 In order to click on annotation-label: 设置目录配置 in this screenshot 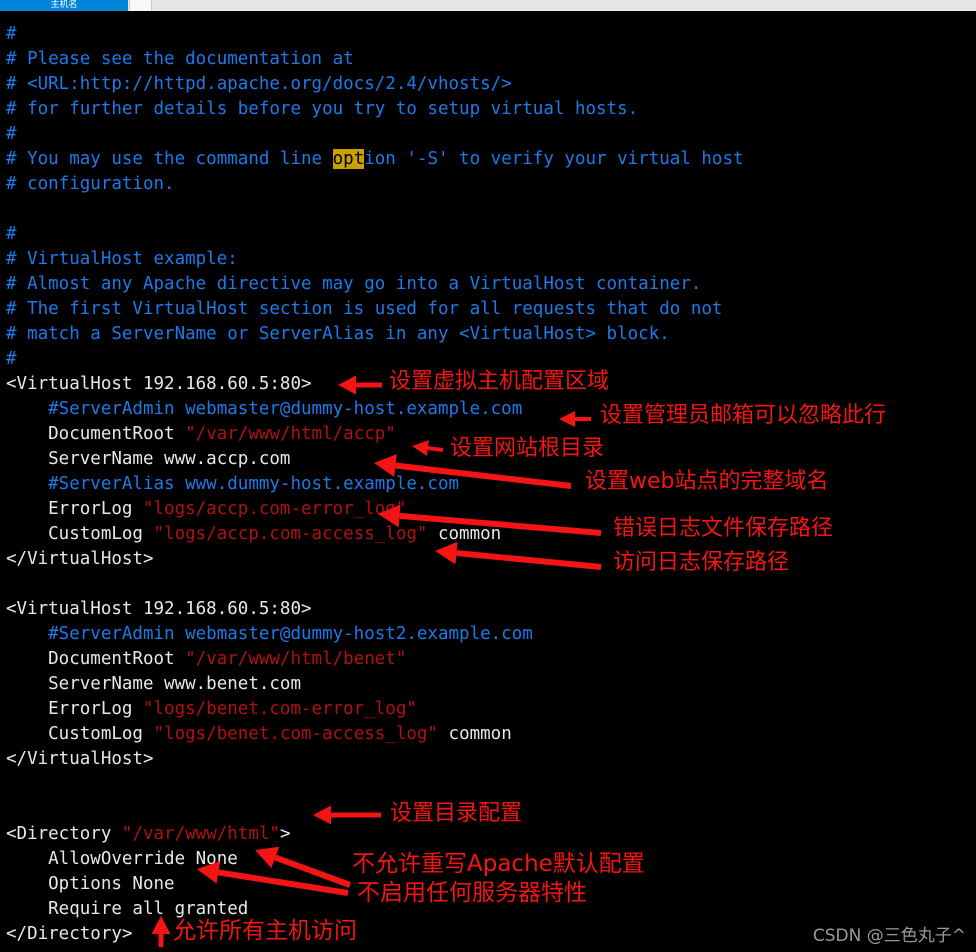, I will do `click(456, 813)`.